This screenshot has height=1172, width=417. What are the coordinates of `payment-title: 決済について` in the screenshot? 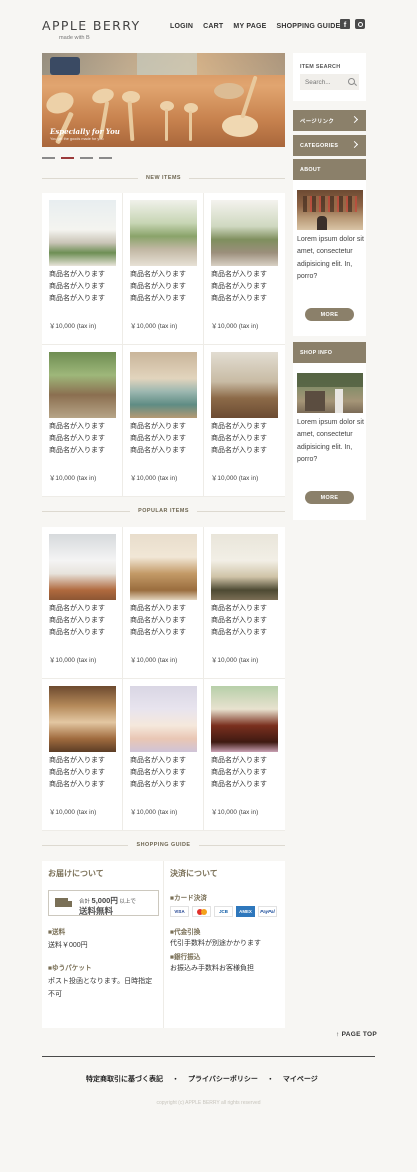 It's located at (194, 873).